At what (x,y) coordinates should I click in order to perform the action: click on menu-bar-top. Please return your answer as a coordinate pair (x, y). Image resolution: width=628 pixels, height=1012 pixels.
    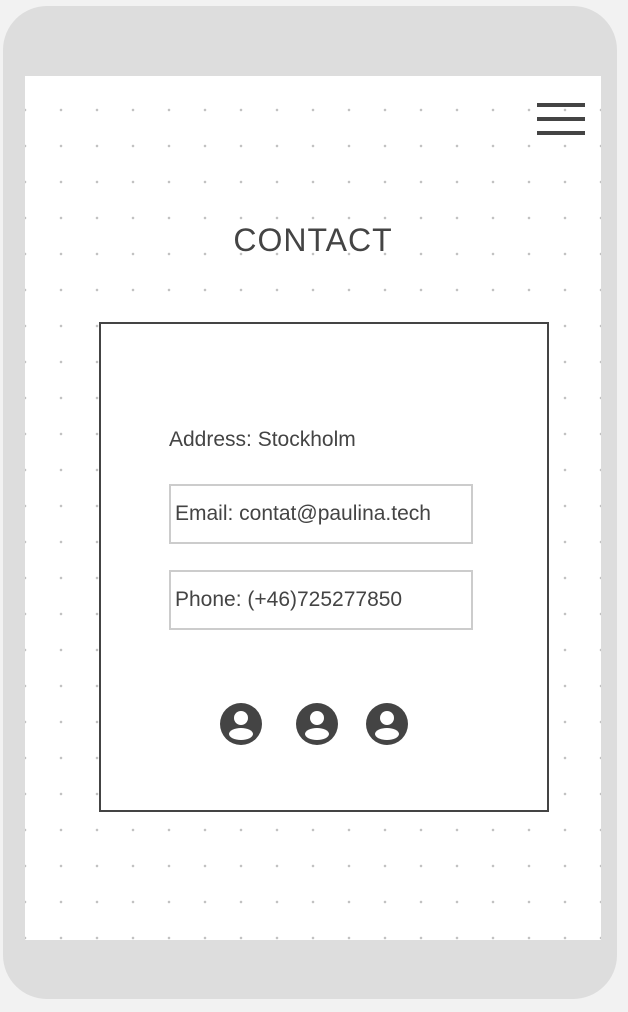
    Looking at the image, I should click on (561, 105).